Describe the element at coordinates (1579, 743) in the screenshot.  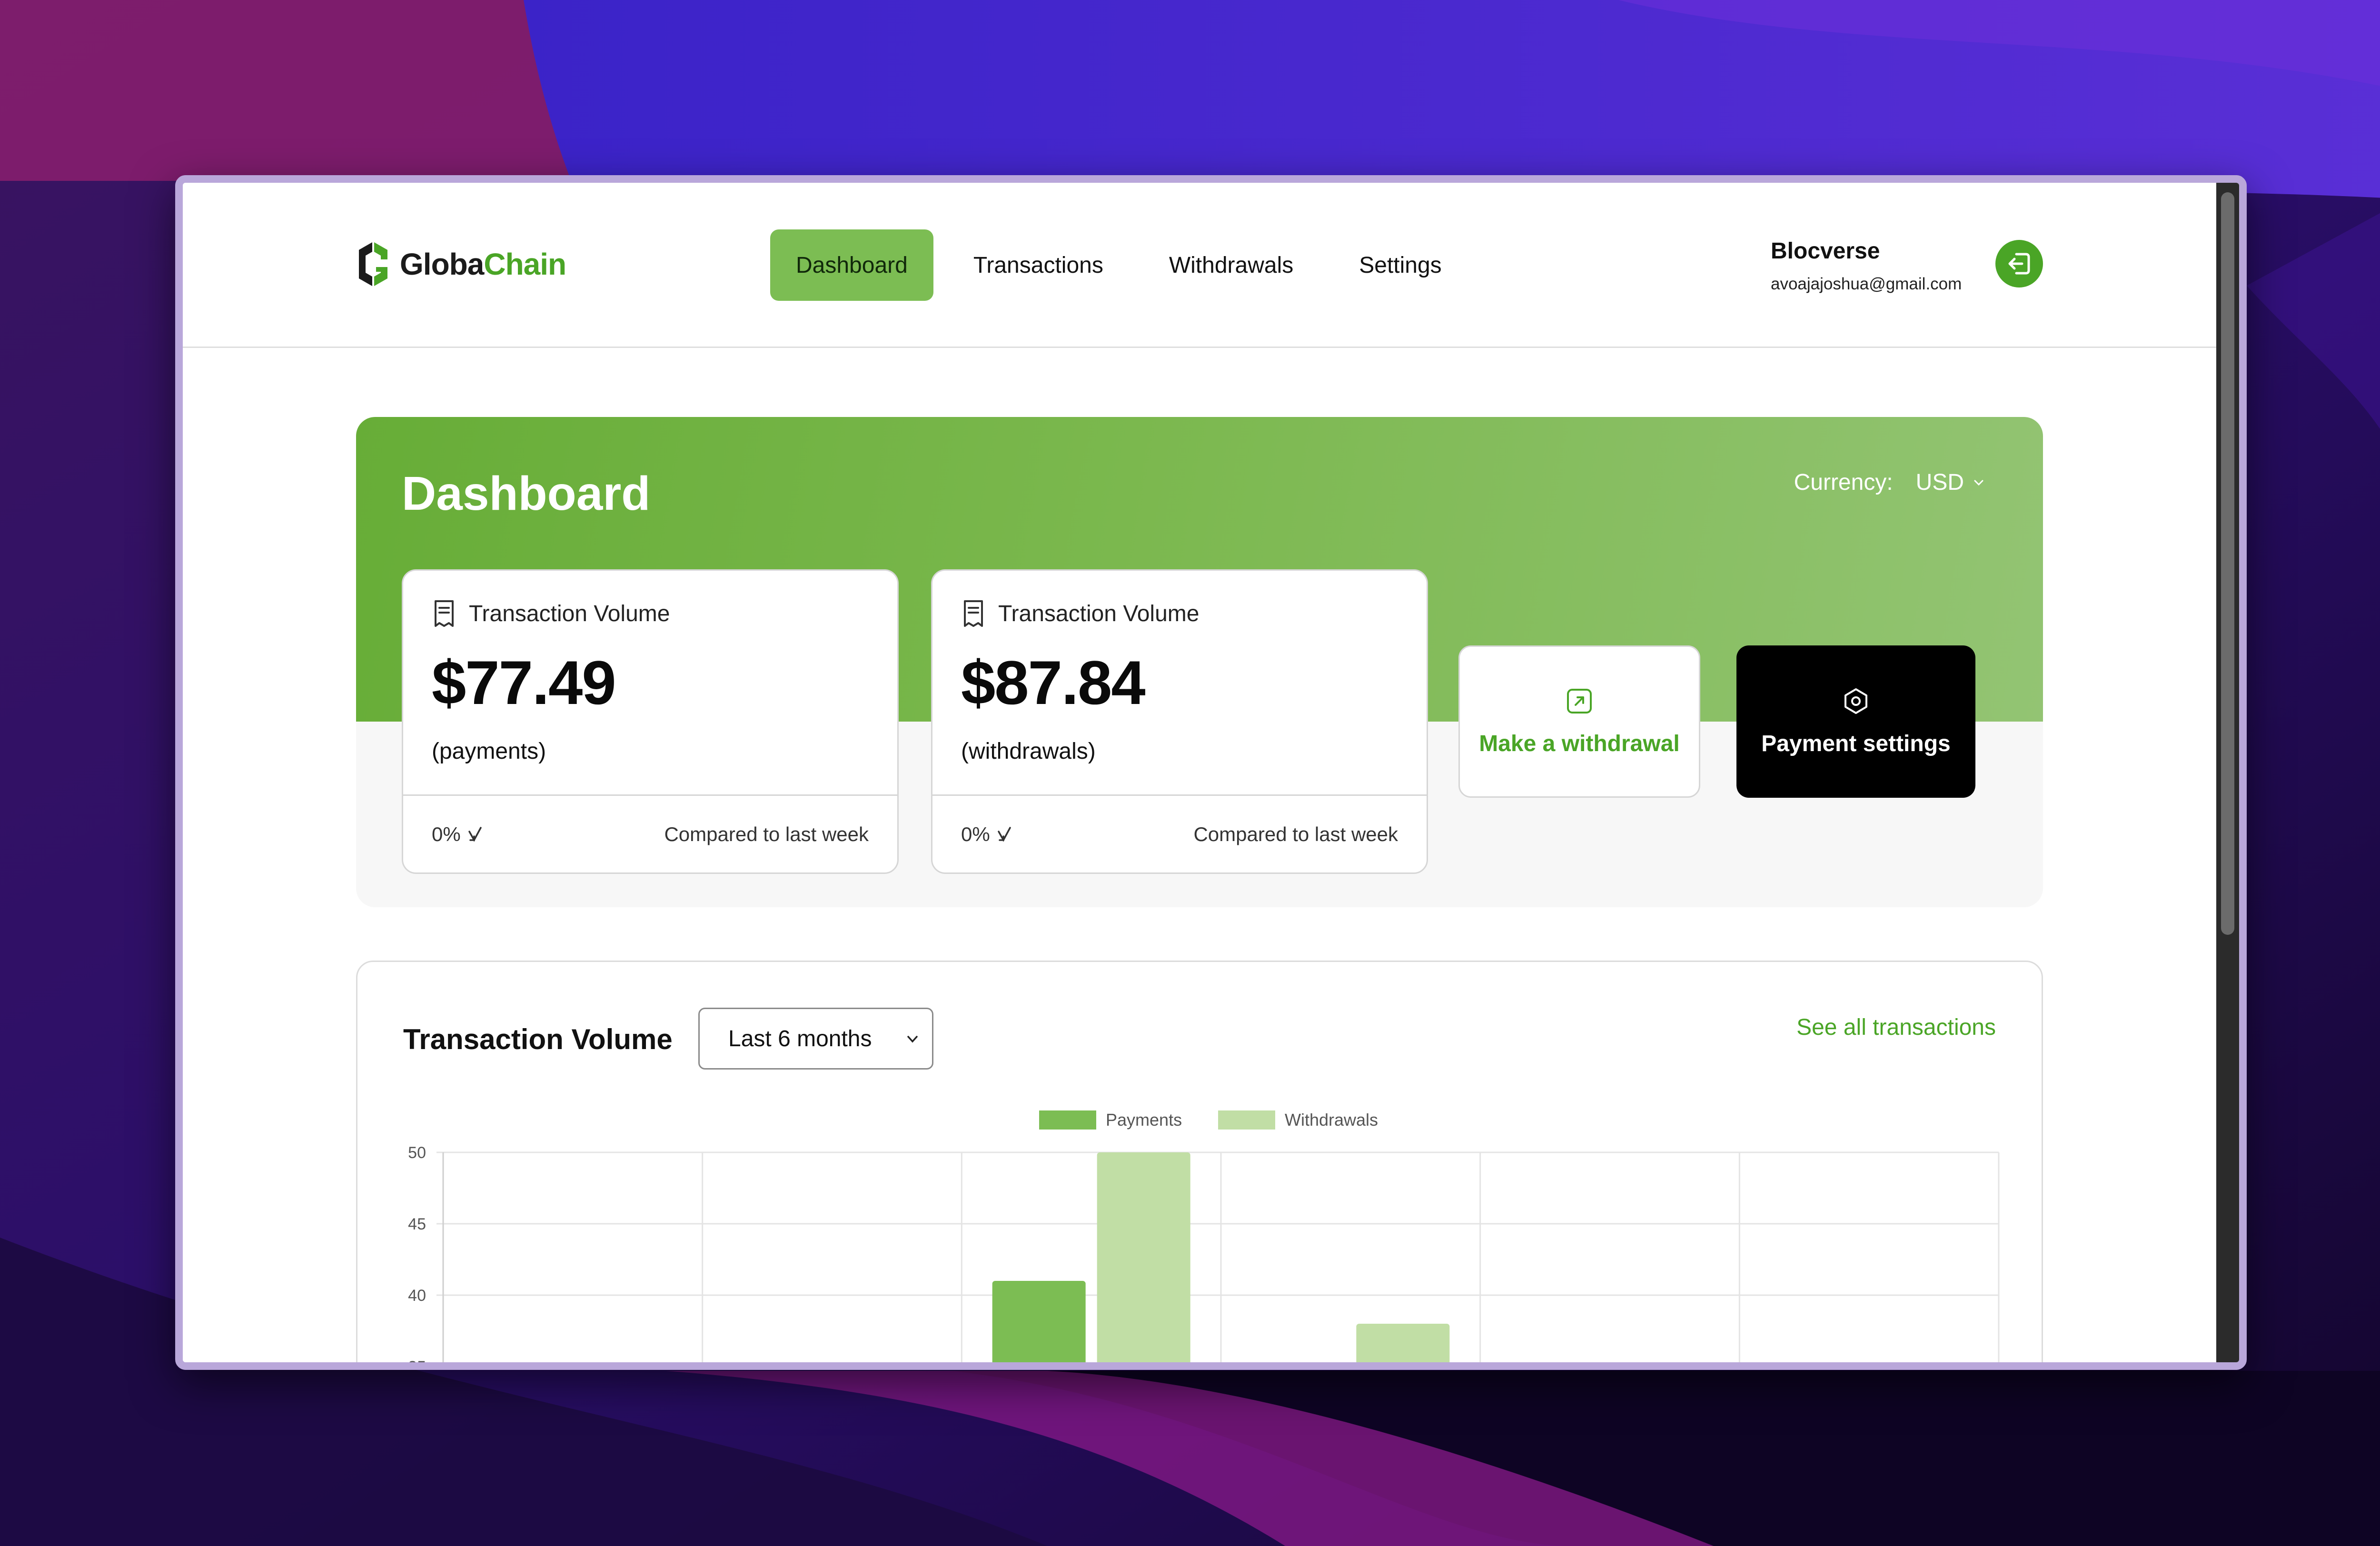
I see `make-withdrawal-label: Make a withdrawal` at that location.